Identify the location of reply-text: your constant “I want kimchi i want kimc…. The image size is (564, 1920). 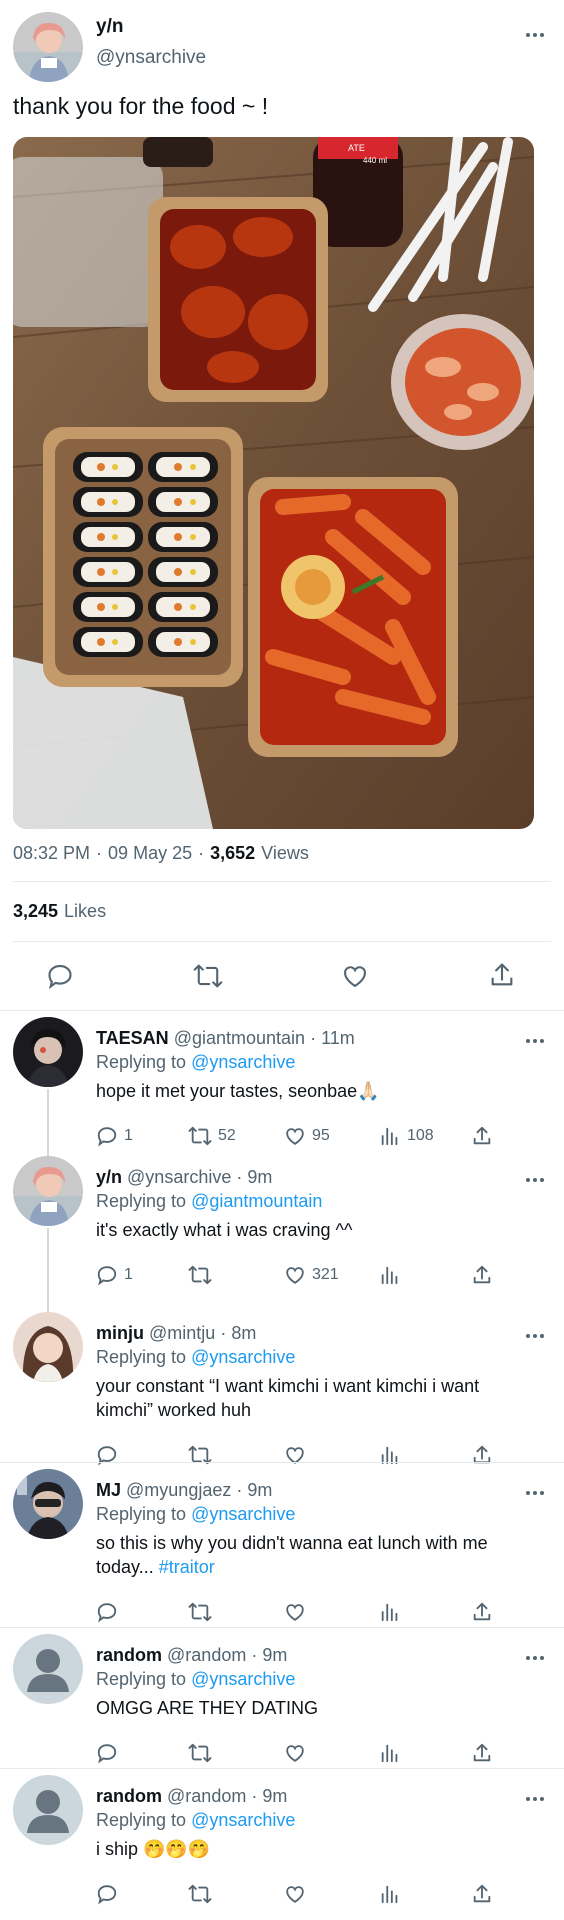
(316, 1398).